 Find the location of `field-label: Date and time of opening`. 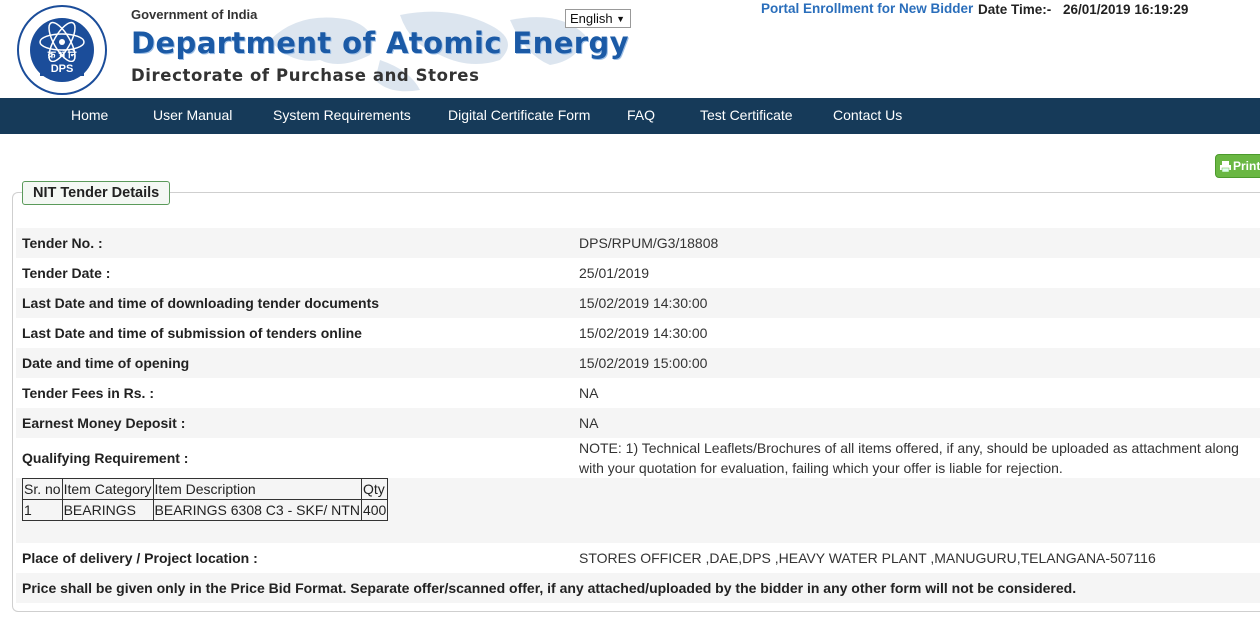

field-label: Date and time of opening is located at coordinates (106, 363).